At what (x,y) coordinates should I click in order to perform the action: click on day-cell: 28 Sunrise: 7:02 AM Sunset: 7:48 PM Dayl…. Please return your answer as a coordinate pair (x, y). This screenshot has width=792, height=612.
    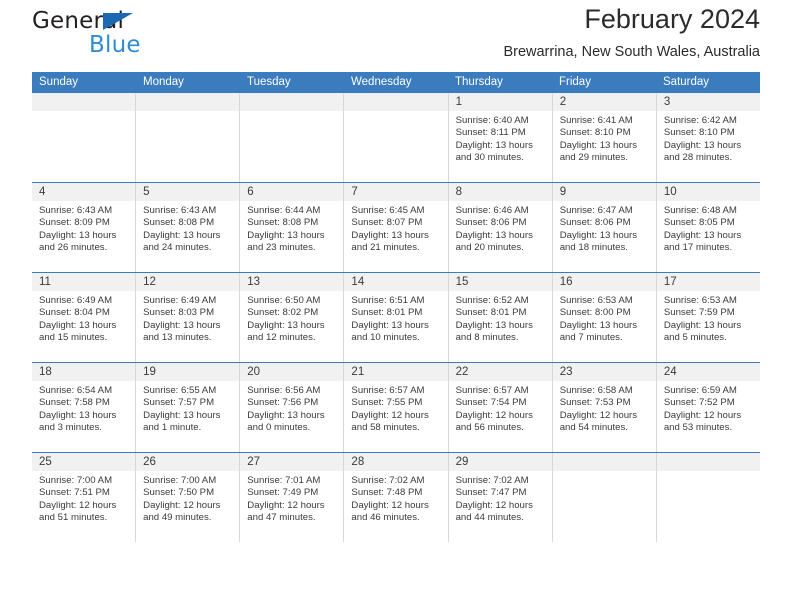
    Looking at the image, I should click on (396, 497).